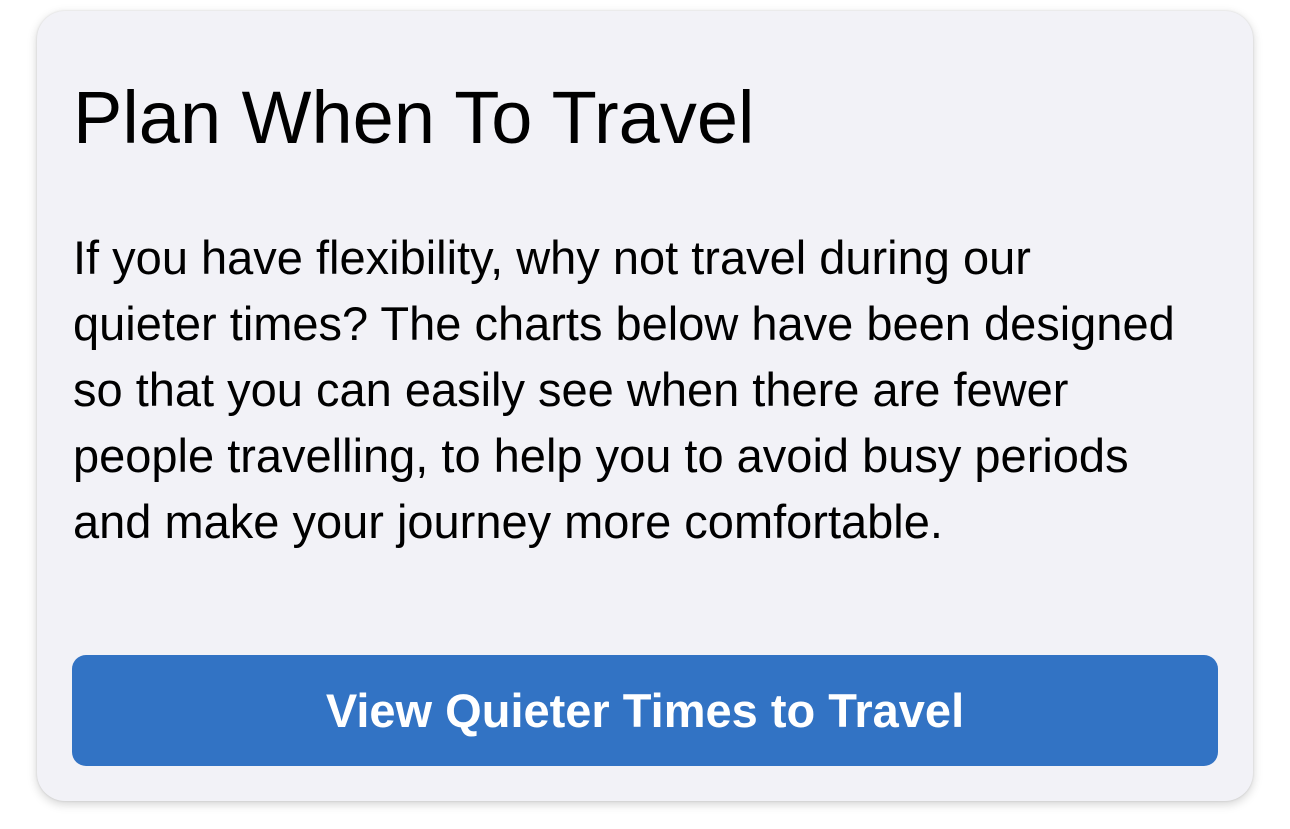 The image size is (1290, 829). What do you see at coordinates (414, 117) in the screenshot?
I see `card-title: Plan When To Travel` at bounding box center [414, 117].